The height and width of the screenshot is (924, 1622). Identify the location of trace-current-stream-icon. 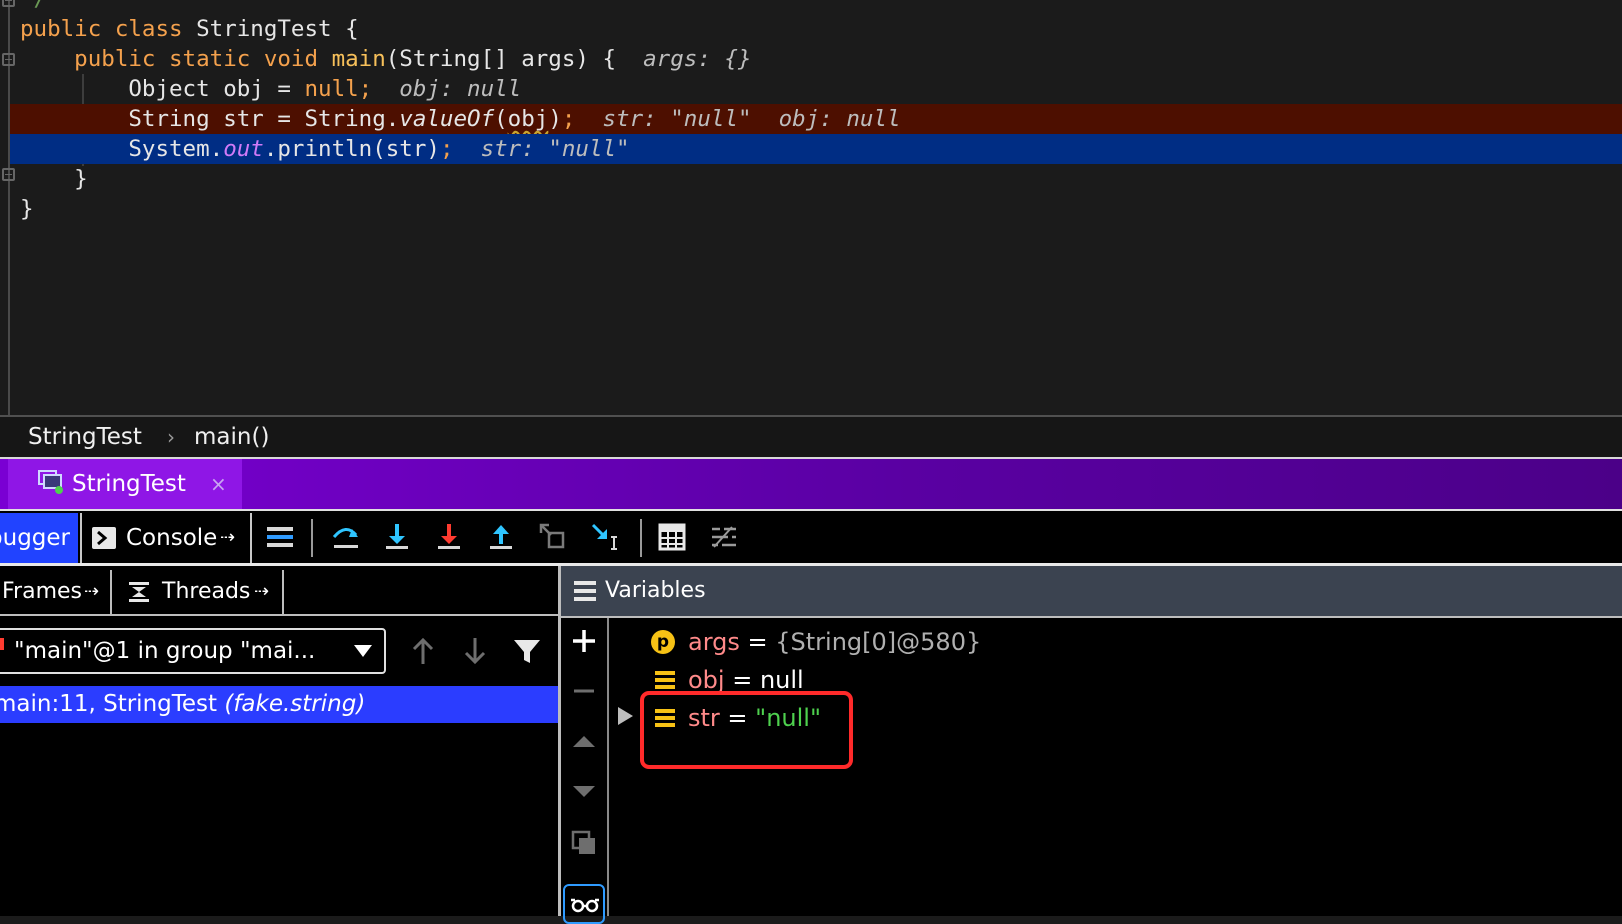
(724, 537).